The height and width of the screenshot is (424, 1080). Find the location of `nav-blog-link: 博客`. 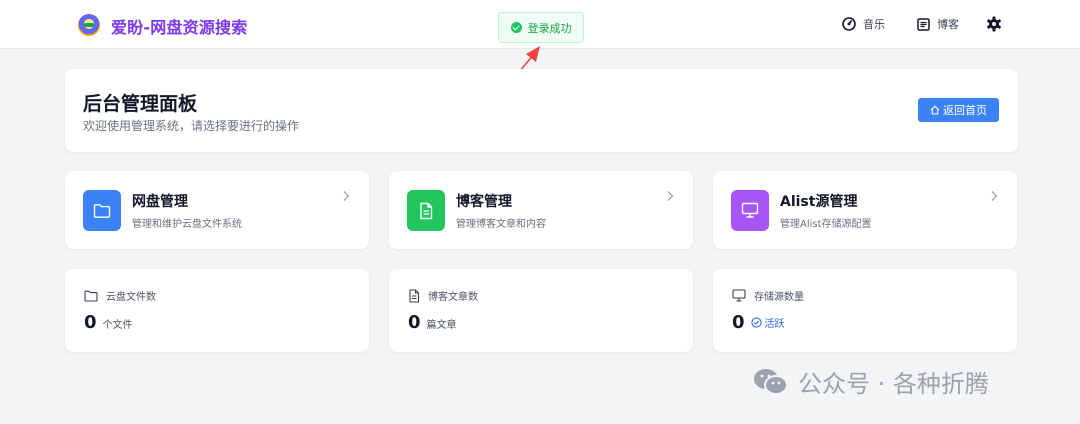

nav-blog-link: 博客 is located at coordinates (938, 24).